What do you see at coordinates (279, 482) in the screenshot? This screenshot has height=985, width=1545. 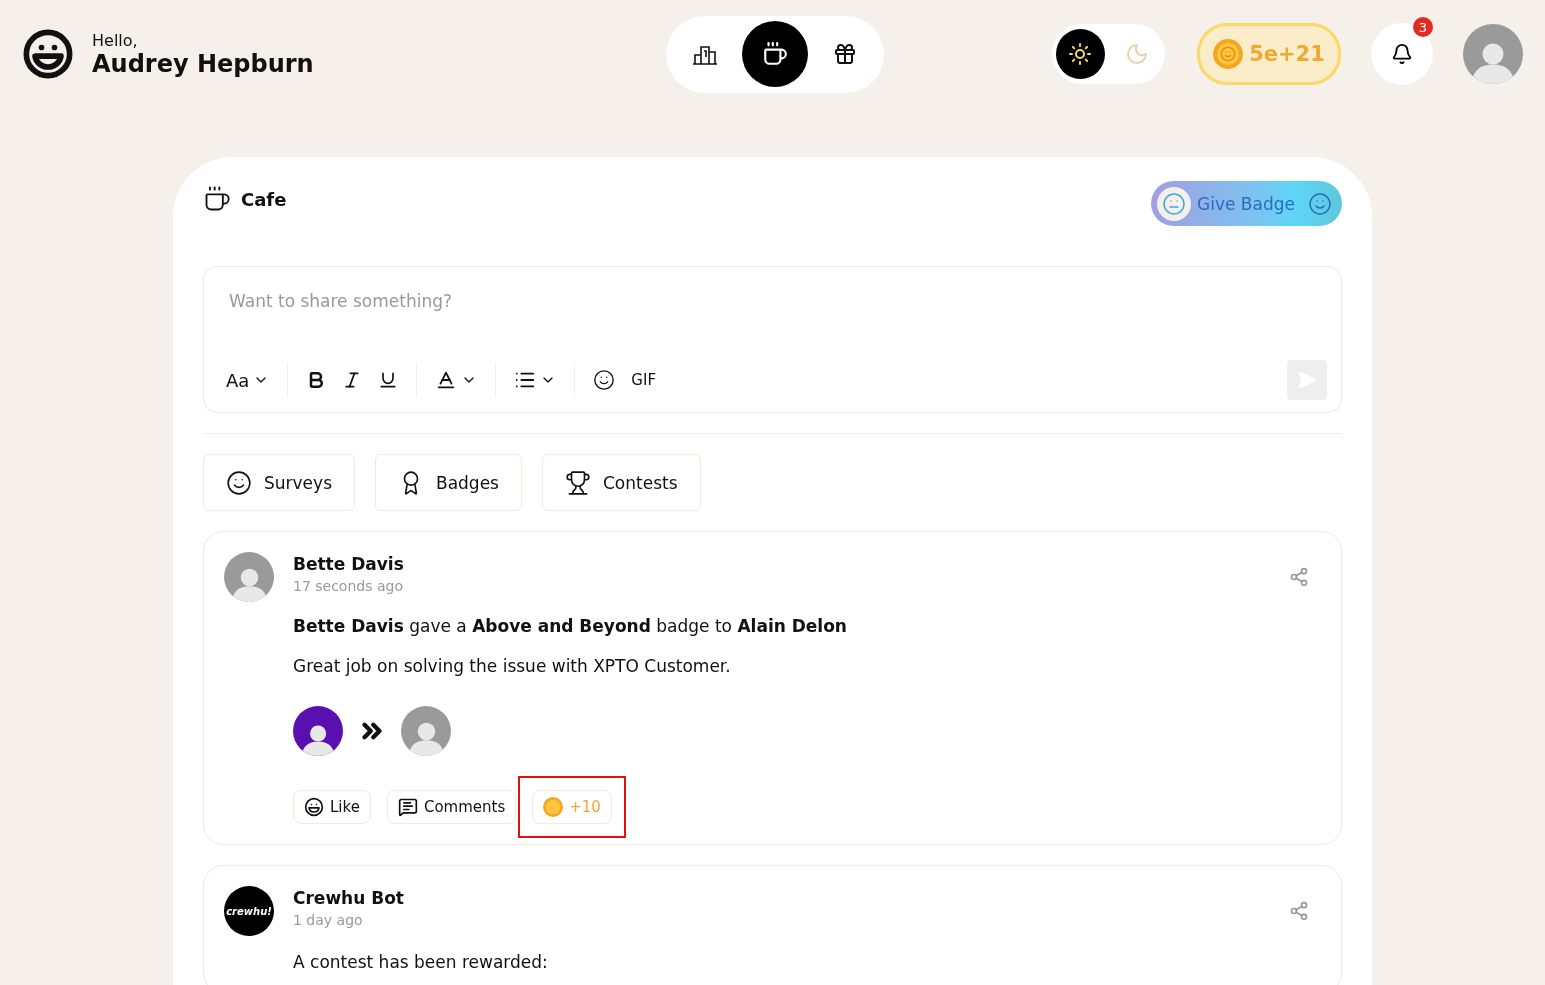 I see `feed-filter-button: Surveys` at bounding box center [279, 482].